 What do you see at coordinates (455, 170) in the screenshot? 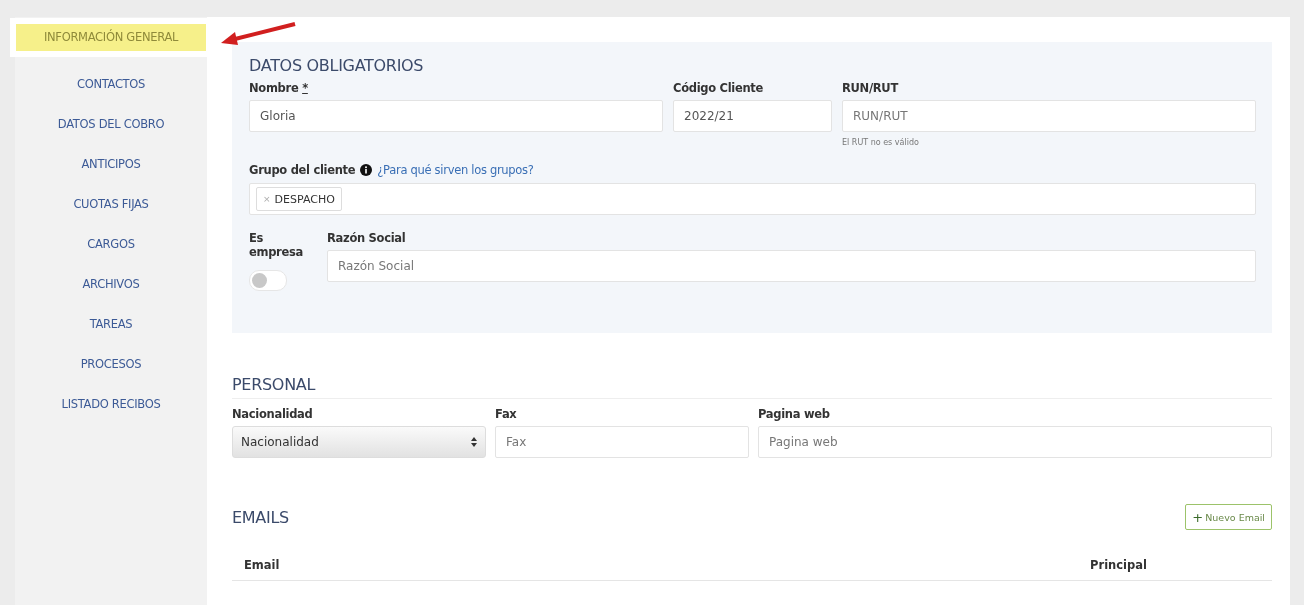
I see `help-link: ¿Para qué sirven los grupos?` at bounding box center [455, 170].